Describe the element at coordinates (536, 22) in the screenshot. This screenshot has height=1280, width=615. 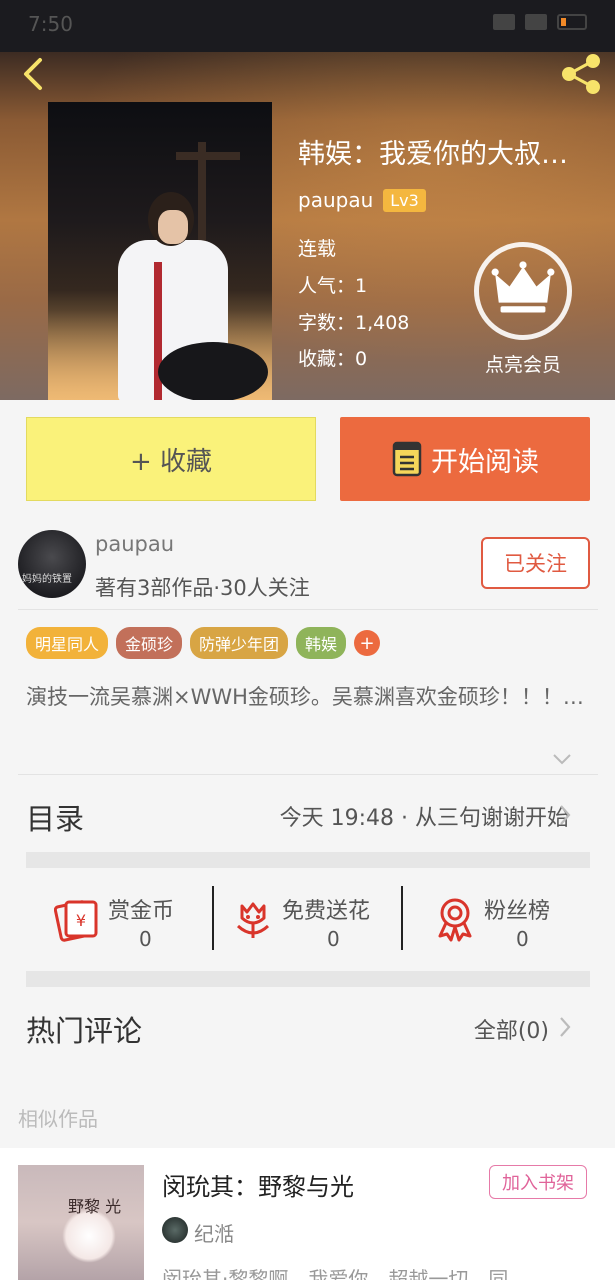
I see `signal-icon` at that location.